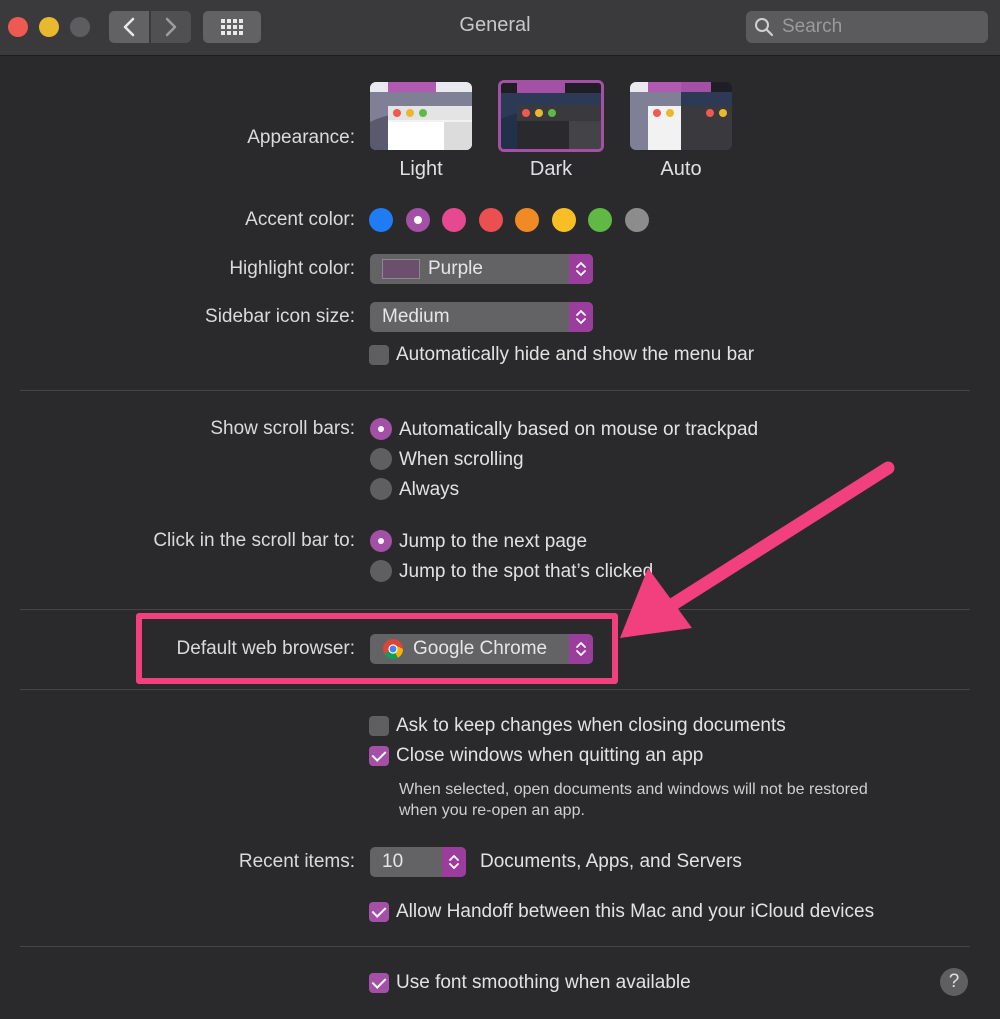  Describe the element at coordinates (416, 316) in the screenshot. I see `sidebar-icon-size-value: Medium` at that location.